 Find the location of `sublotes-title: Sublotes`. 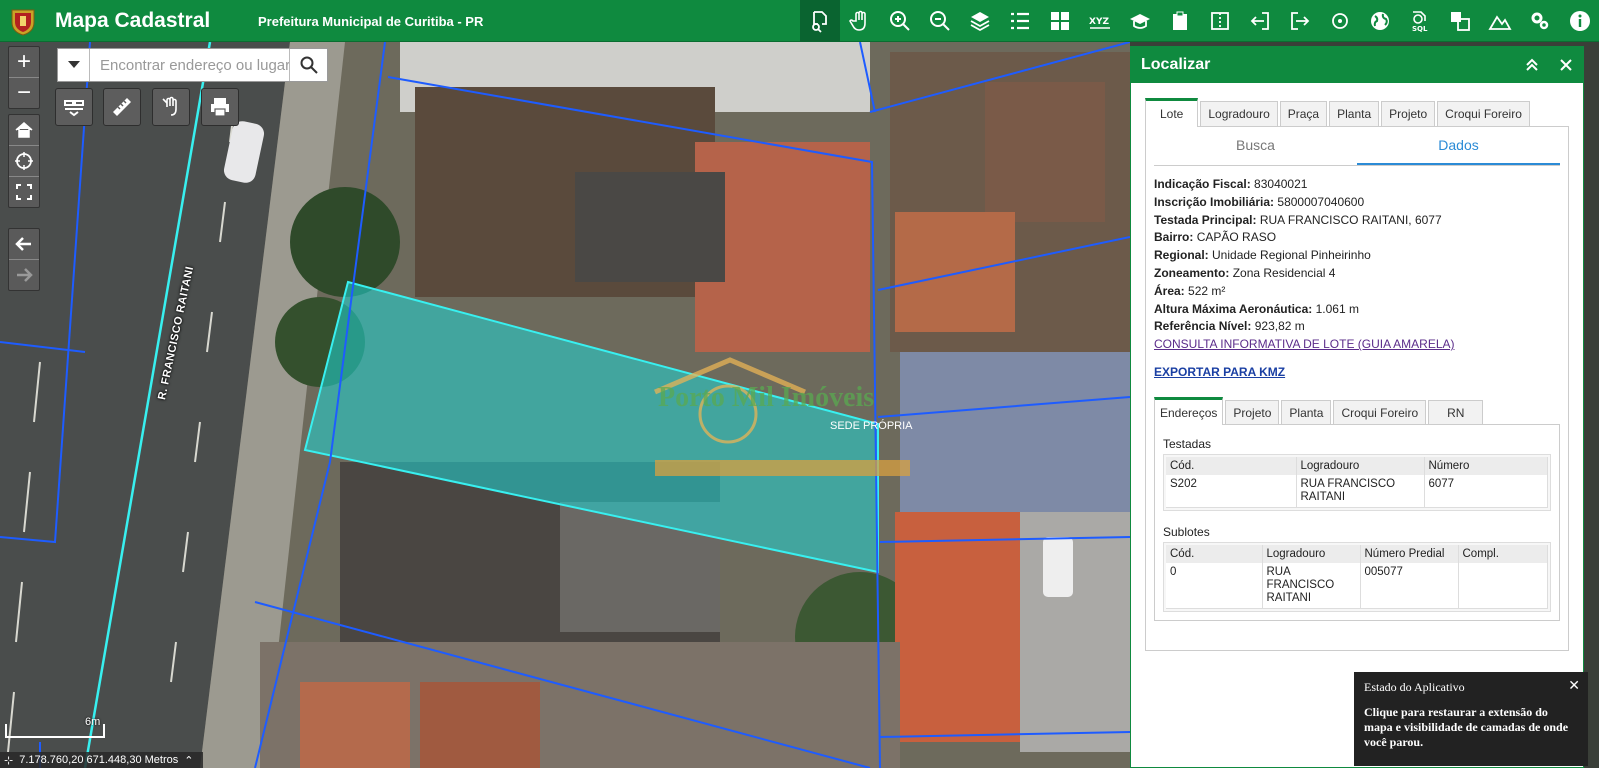

sublotes-title: Sublotes is located at coordinates (1186, 531).